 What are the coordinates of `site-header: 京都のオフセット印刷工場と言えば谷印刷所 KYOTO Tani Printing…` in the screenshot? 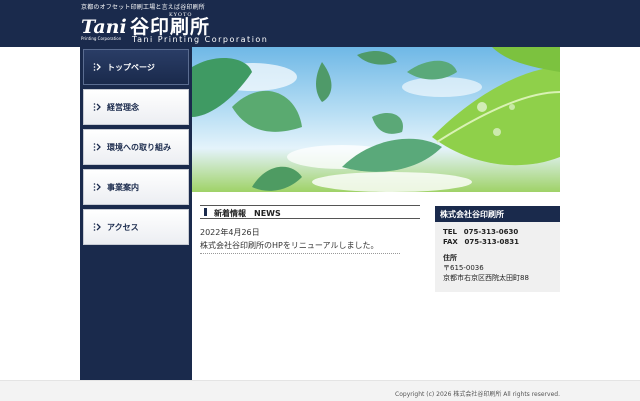 It's located at (320, 23).